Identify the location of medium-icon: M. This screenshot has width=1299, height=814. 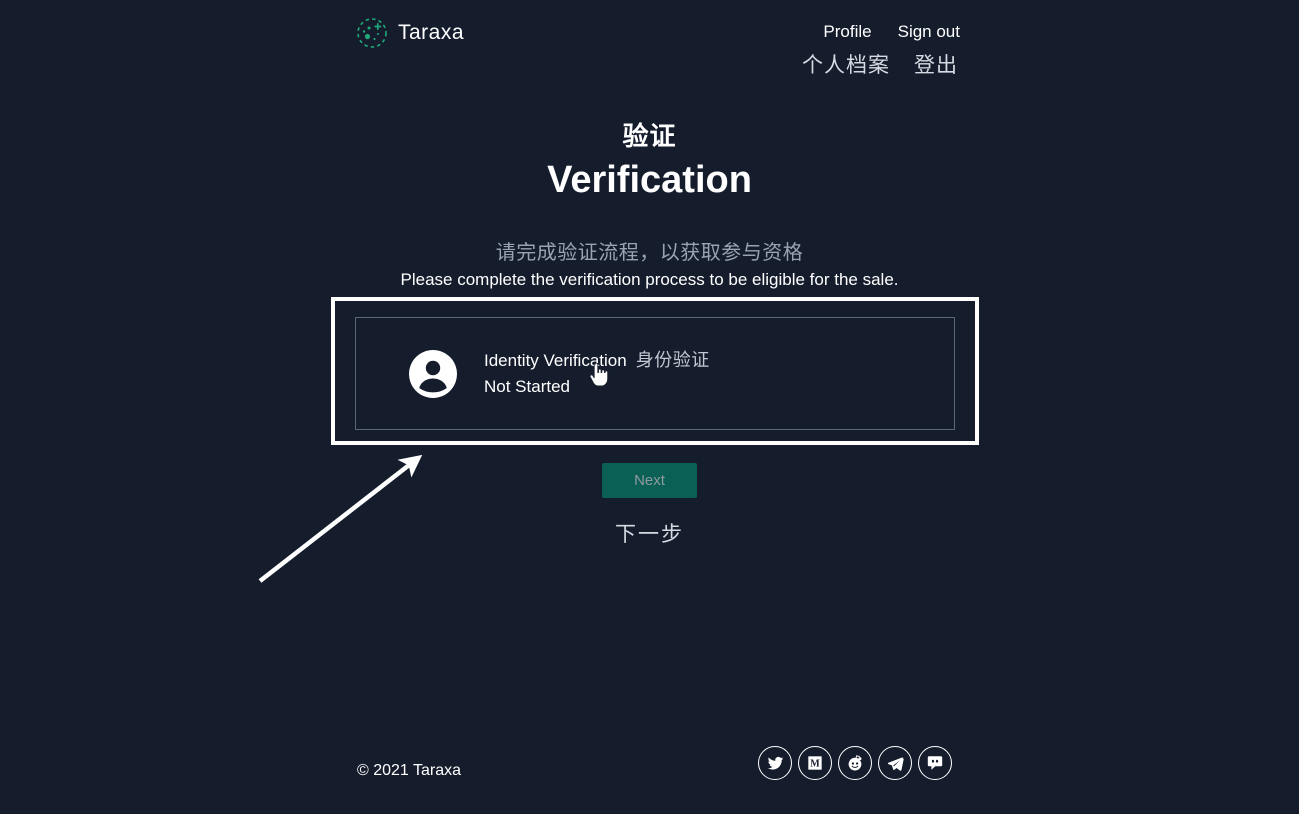
(815, 763).